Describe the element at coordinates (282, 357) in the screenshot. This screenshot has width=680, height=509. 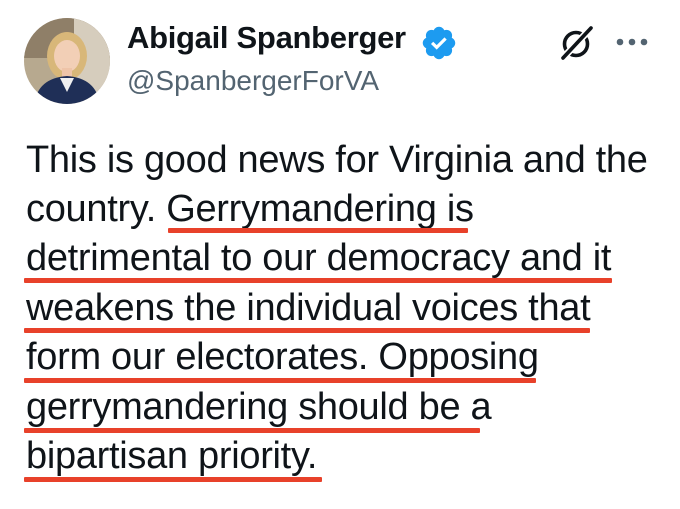
I see `tweet-text-line: form our electorates. Opposing` at that location.